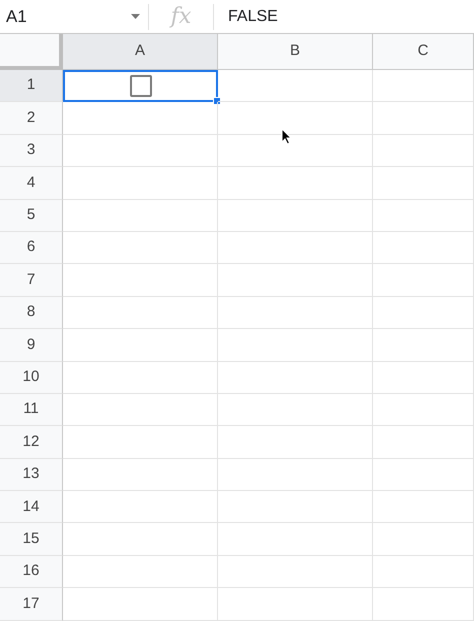 This screenshot has width=474, height=621. What do you see at coordinates (217, 101) in the screenshot?
I see `fill-handle` at bounding box center [217, 101].